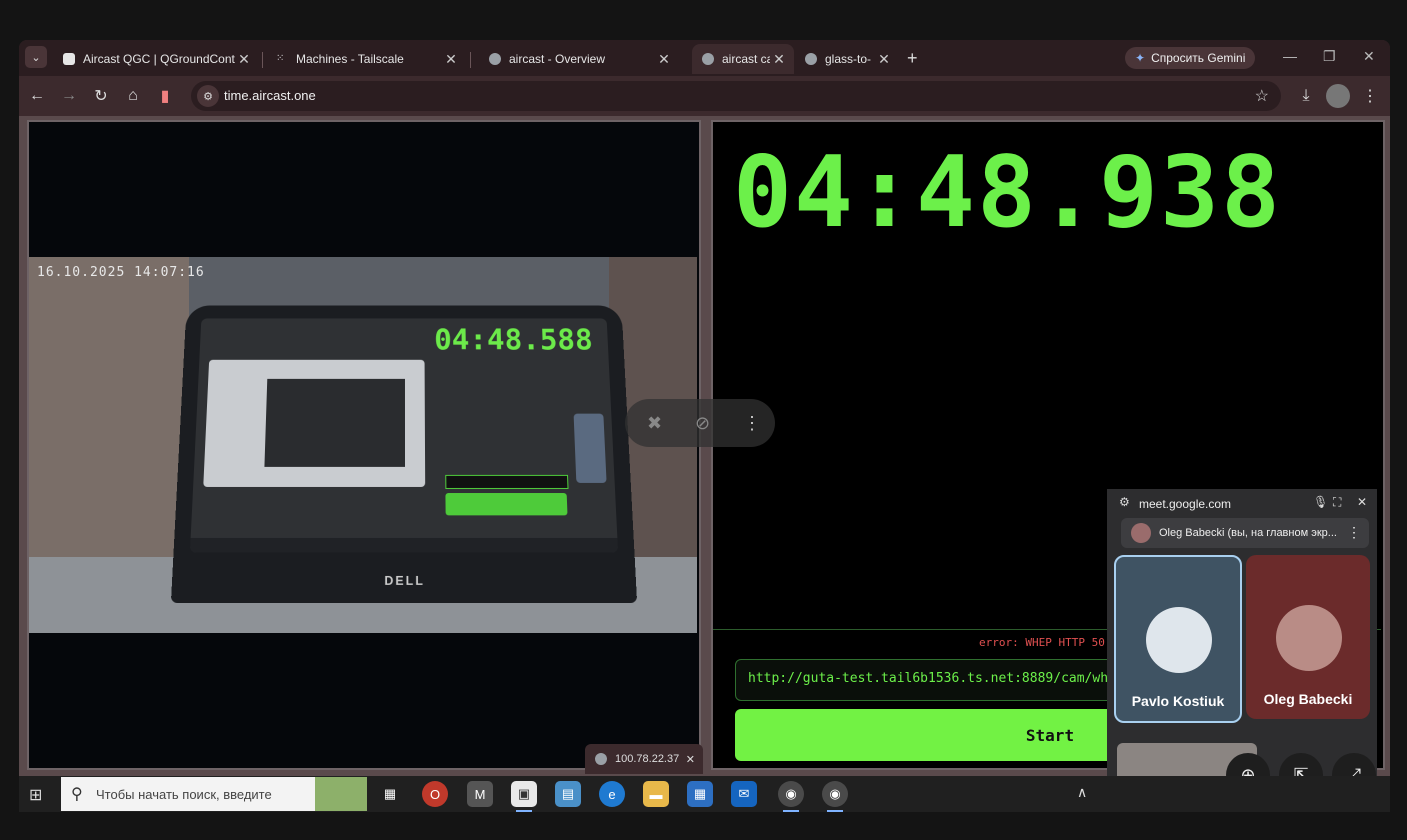  What do you see at coordinates (37, 96) in the screenshot?
I see `back-icon: ←` at bounding box center [37, 96].